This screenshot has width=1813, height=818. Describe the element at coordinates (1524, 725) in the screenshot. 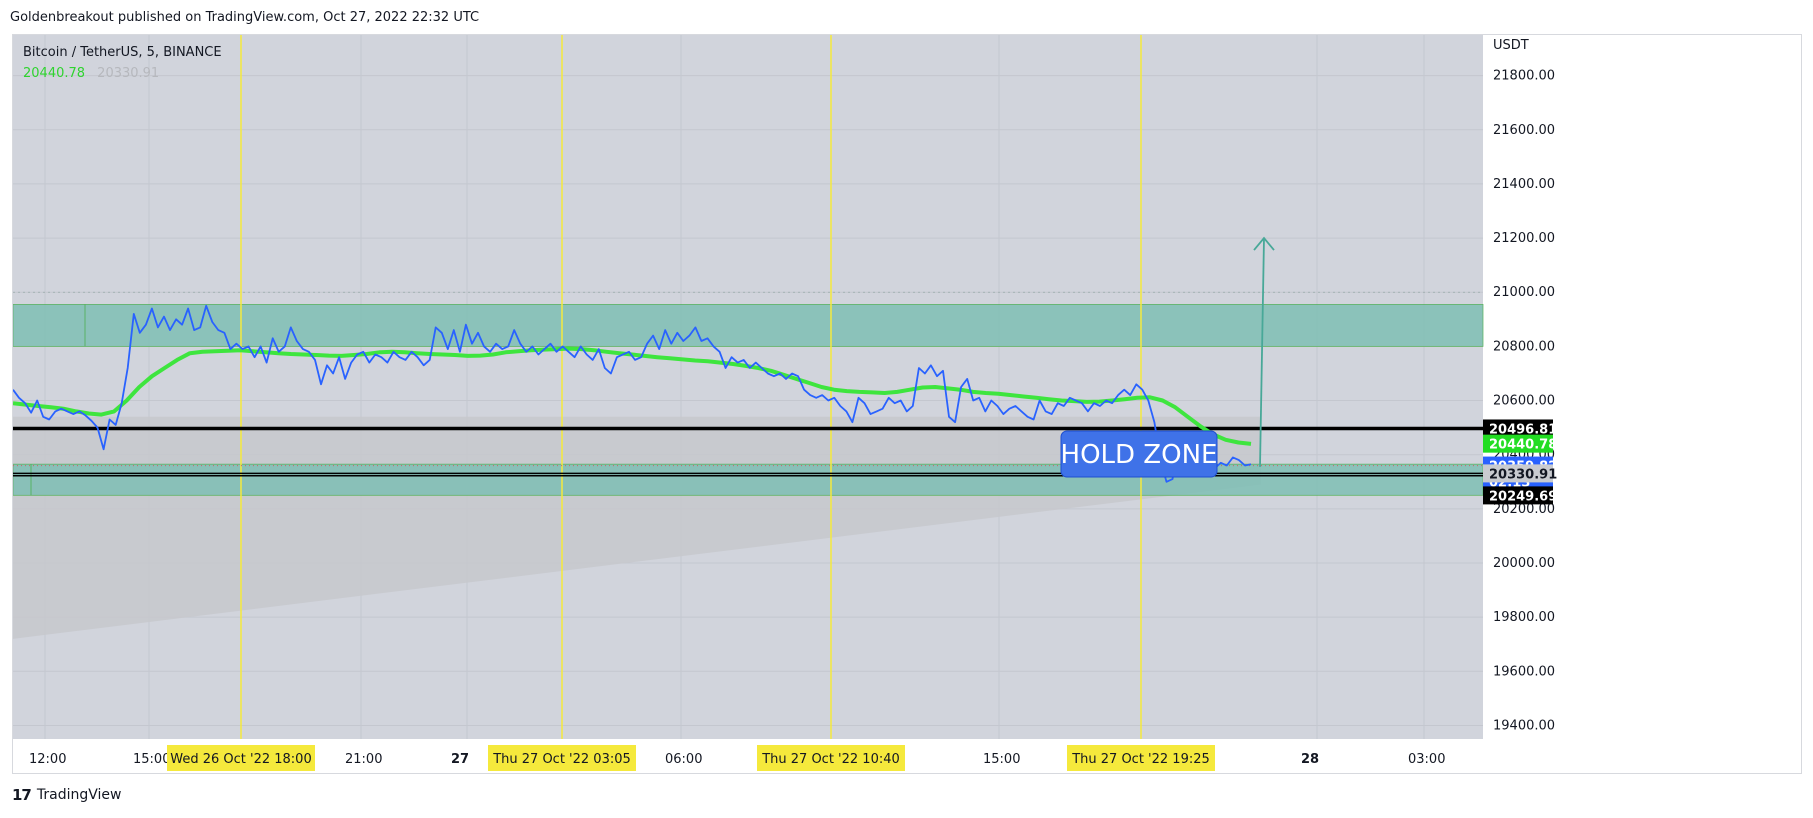

I see `y-tick-label: 19400.00` at that location.